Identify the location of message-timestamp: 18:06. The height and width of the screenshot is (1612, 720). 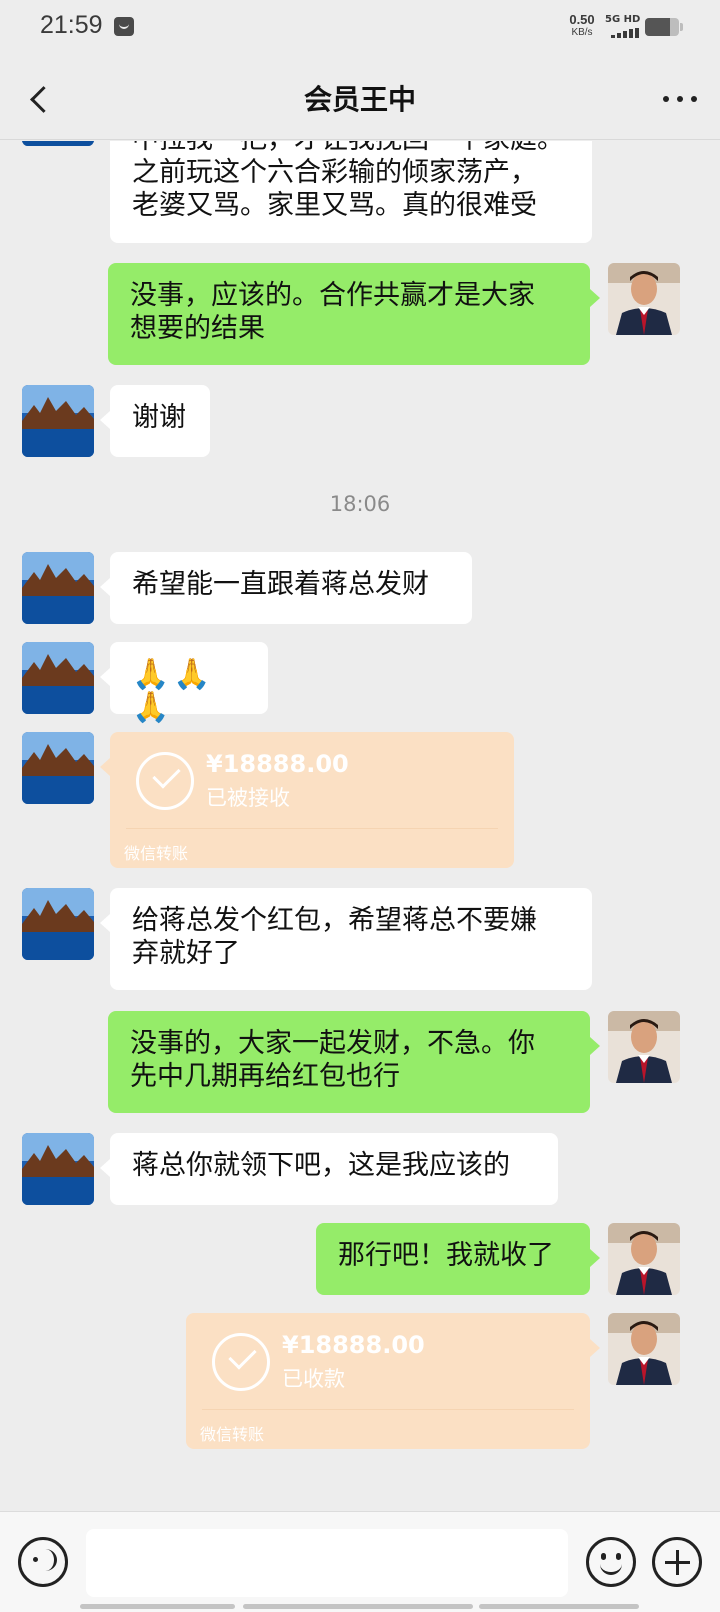
(360, 504).